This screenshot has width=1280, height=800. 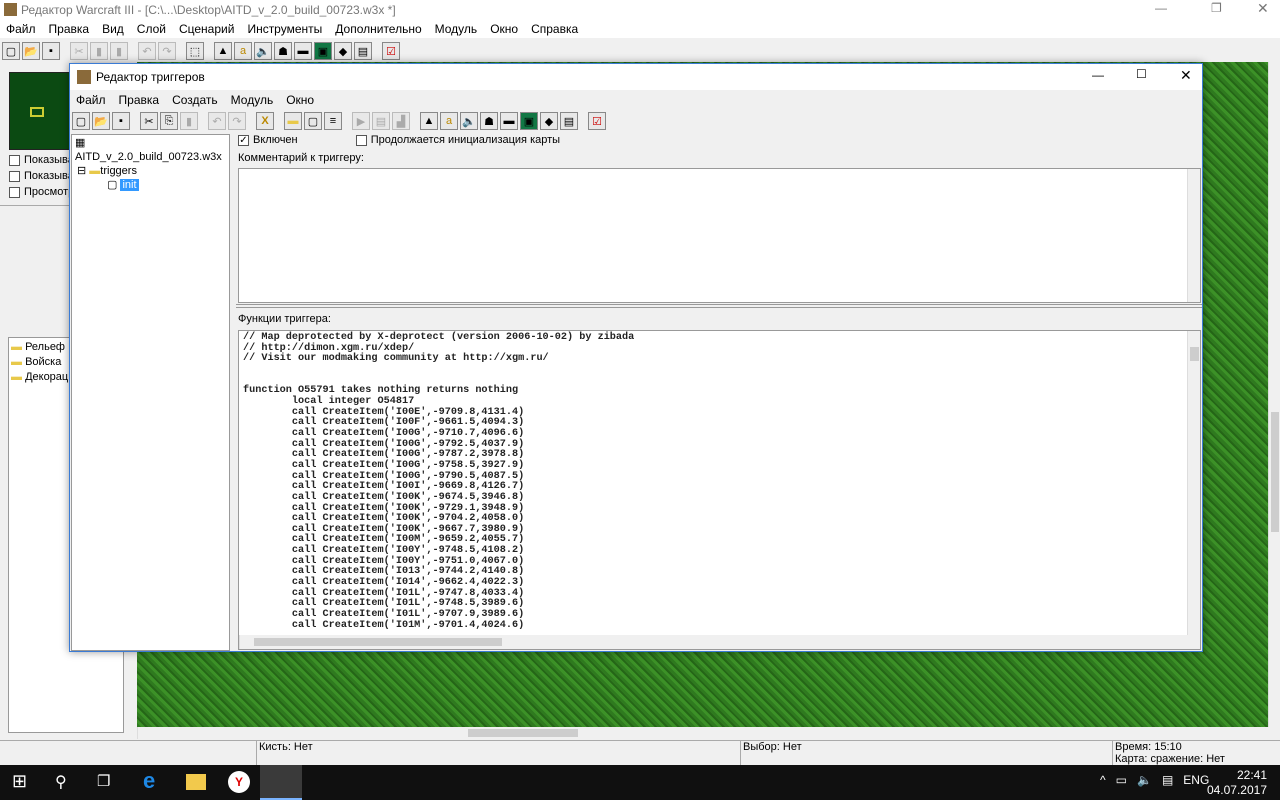 I want to click on minimap-option: Просмотр, so click(x=41, y=192).